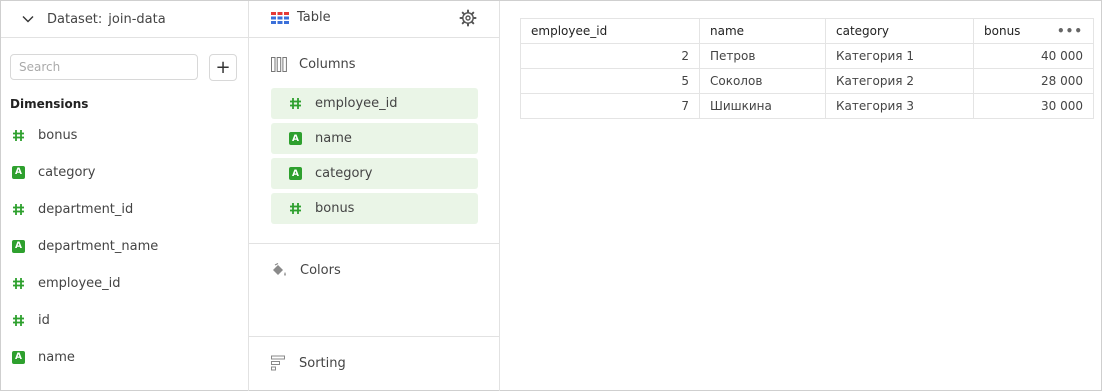 The image size is (1102, 391). I want to click on visualization-label: Table, so click(314, 17).